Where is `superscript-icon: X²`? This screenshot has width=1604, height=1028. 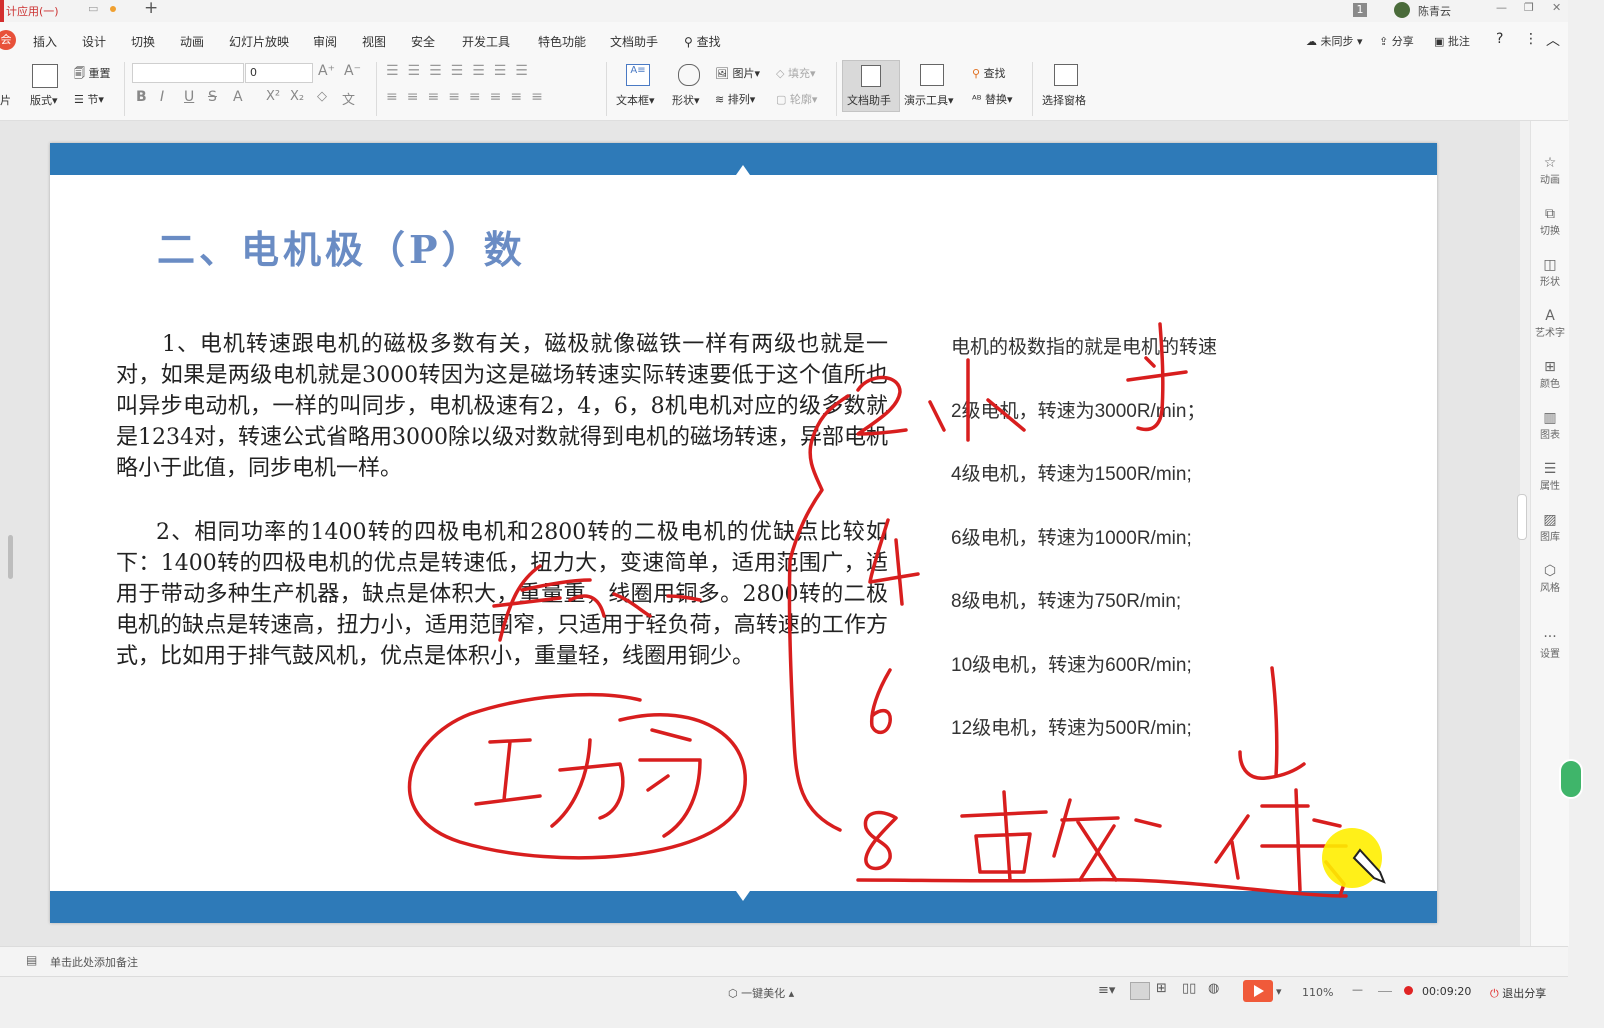 superscript-icon: X² is located at coordinates (273, 96).